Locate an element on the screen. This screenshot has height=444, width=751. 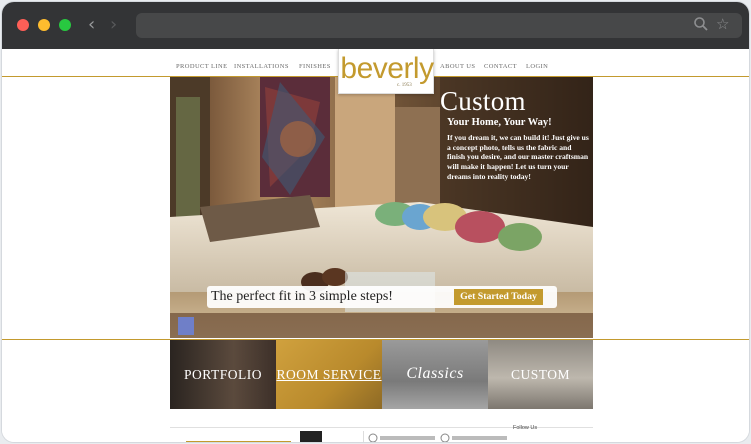
tile-classics: Classics is located at coordinates (435, 374).